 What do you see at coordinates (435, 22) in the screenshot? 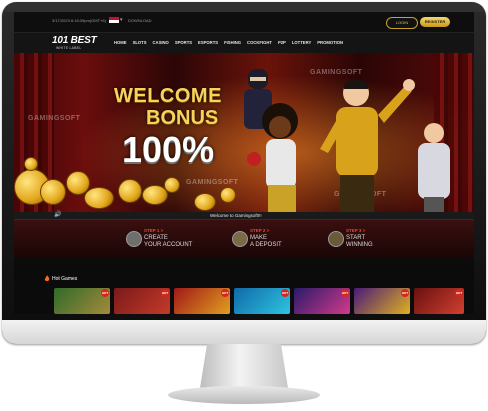
I see `register-button: REGISTER` at bounding box center [435, 22].